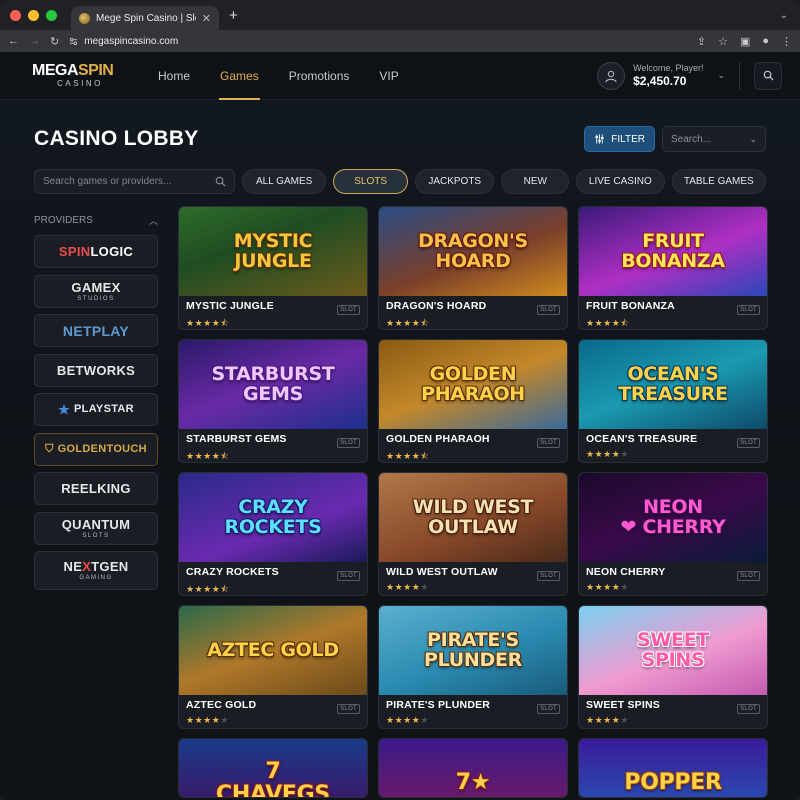 The height and width of the screenshot is (800, 800). Describe the element at coordinates (319, 76) in the screenshot. I see `nav-promotions: Promotions` at that location.